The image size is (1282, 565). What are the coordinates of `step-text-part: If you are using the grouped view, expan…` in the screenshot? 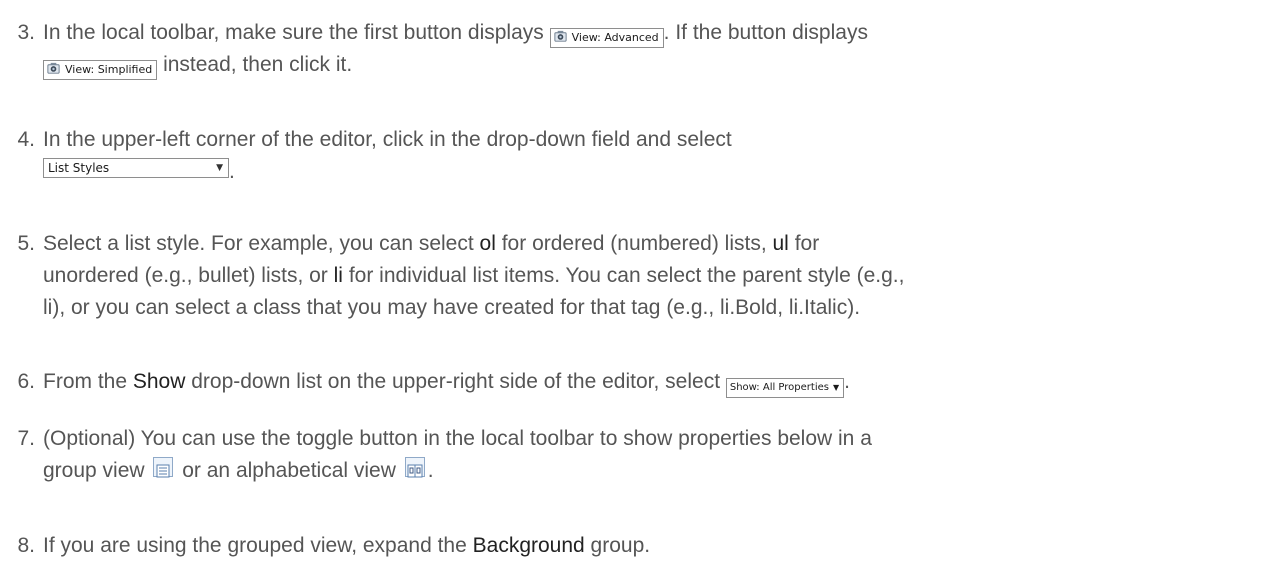 It's located at (258, 545).